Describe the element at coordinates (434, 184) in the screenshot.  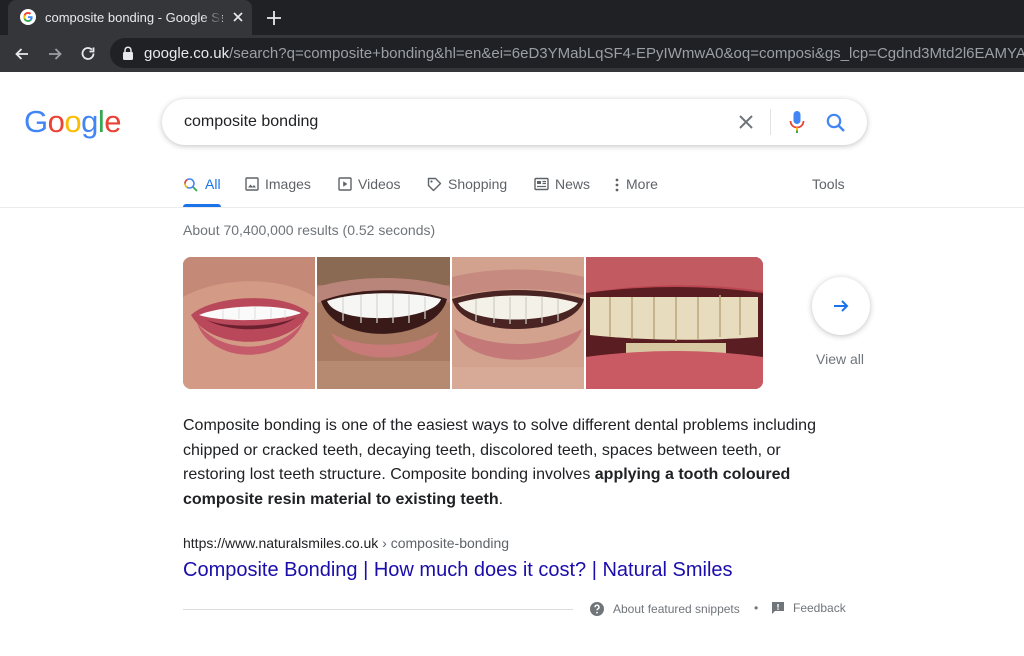
I see `tag-icon` at that location.